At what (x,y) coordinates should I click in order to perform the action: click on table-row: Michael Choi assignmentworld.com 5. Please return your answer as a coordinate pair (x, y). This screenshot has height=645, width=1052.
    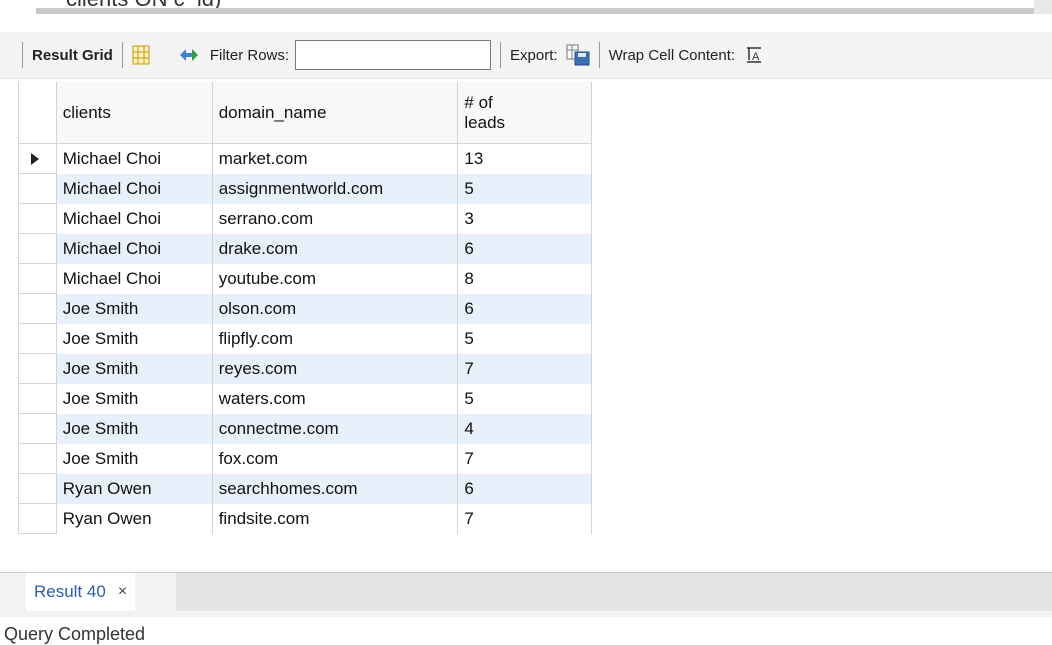
    Looking at the image, I should click on (305, 188).